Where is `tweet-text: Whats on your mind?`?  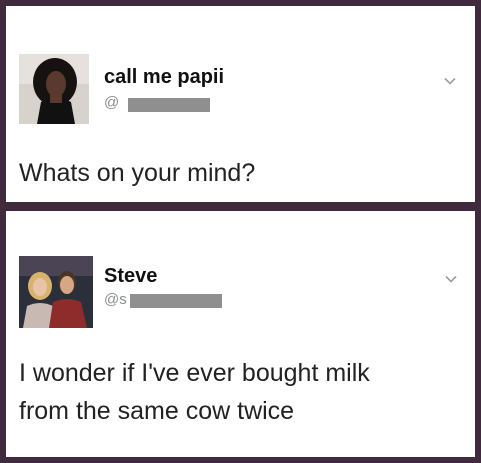
tweet-text: Whats on your mind? is located at coordinates (137, 173).